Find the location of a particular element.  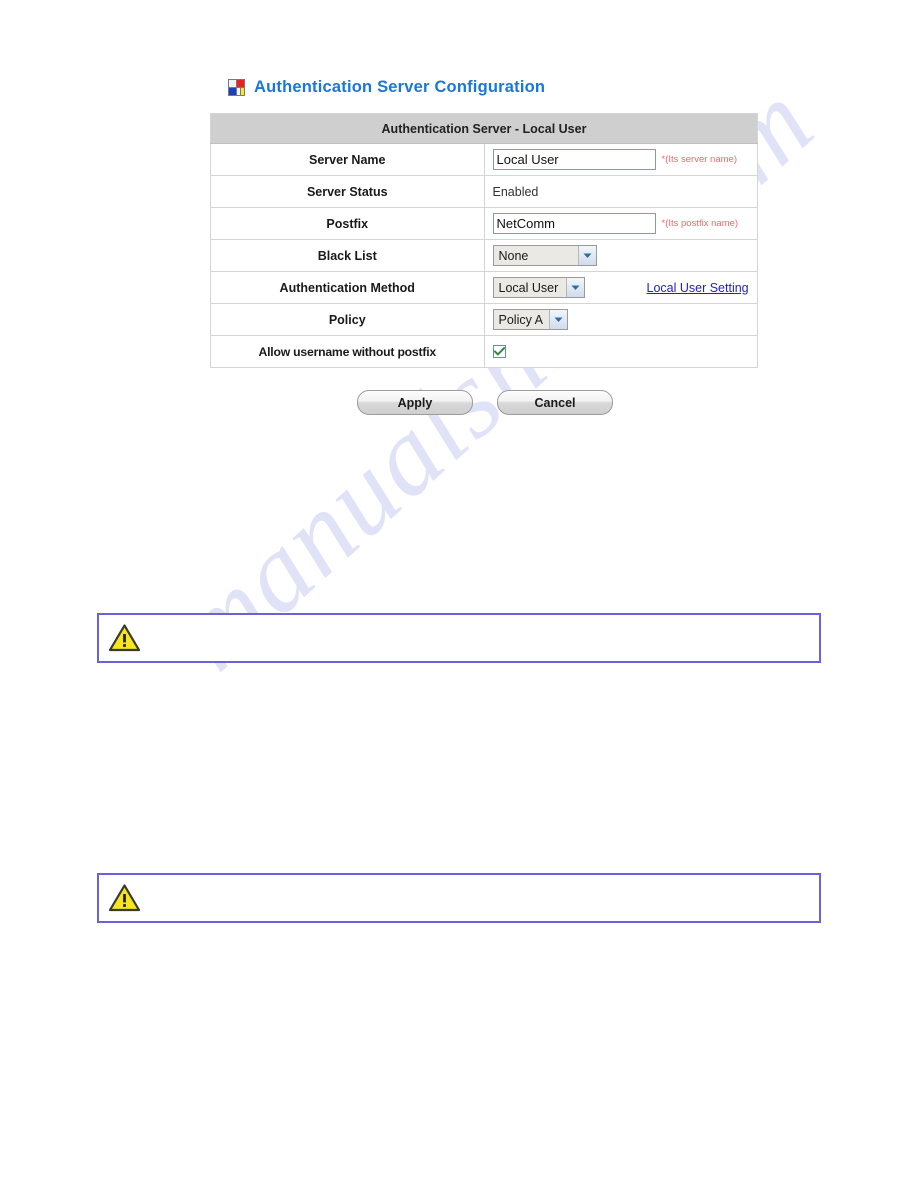

allow-username-without-postfix-checkbox is located at coordinates (499, 351).